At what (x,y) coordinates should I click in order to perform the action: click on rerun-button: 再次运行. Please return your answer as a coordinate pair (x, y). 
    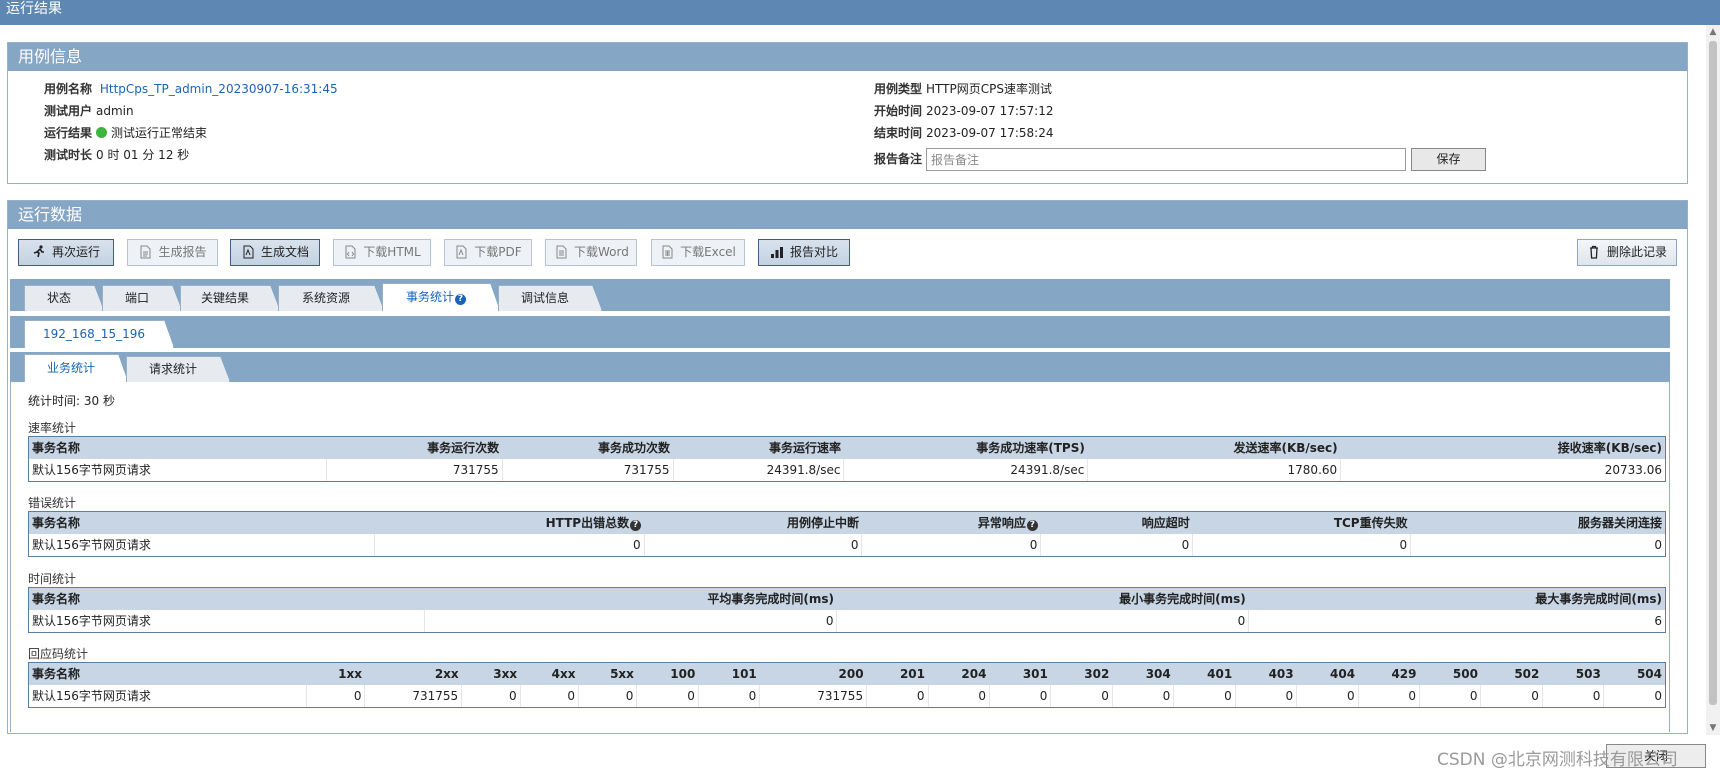
    Looking at the image, I should click on (66, 252).